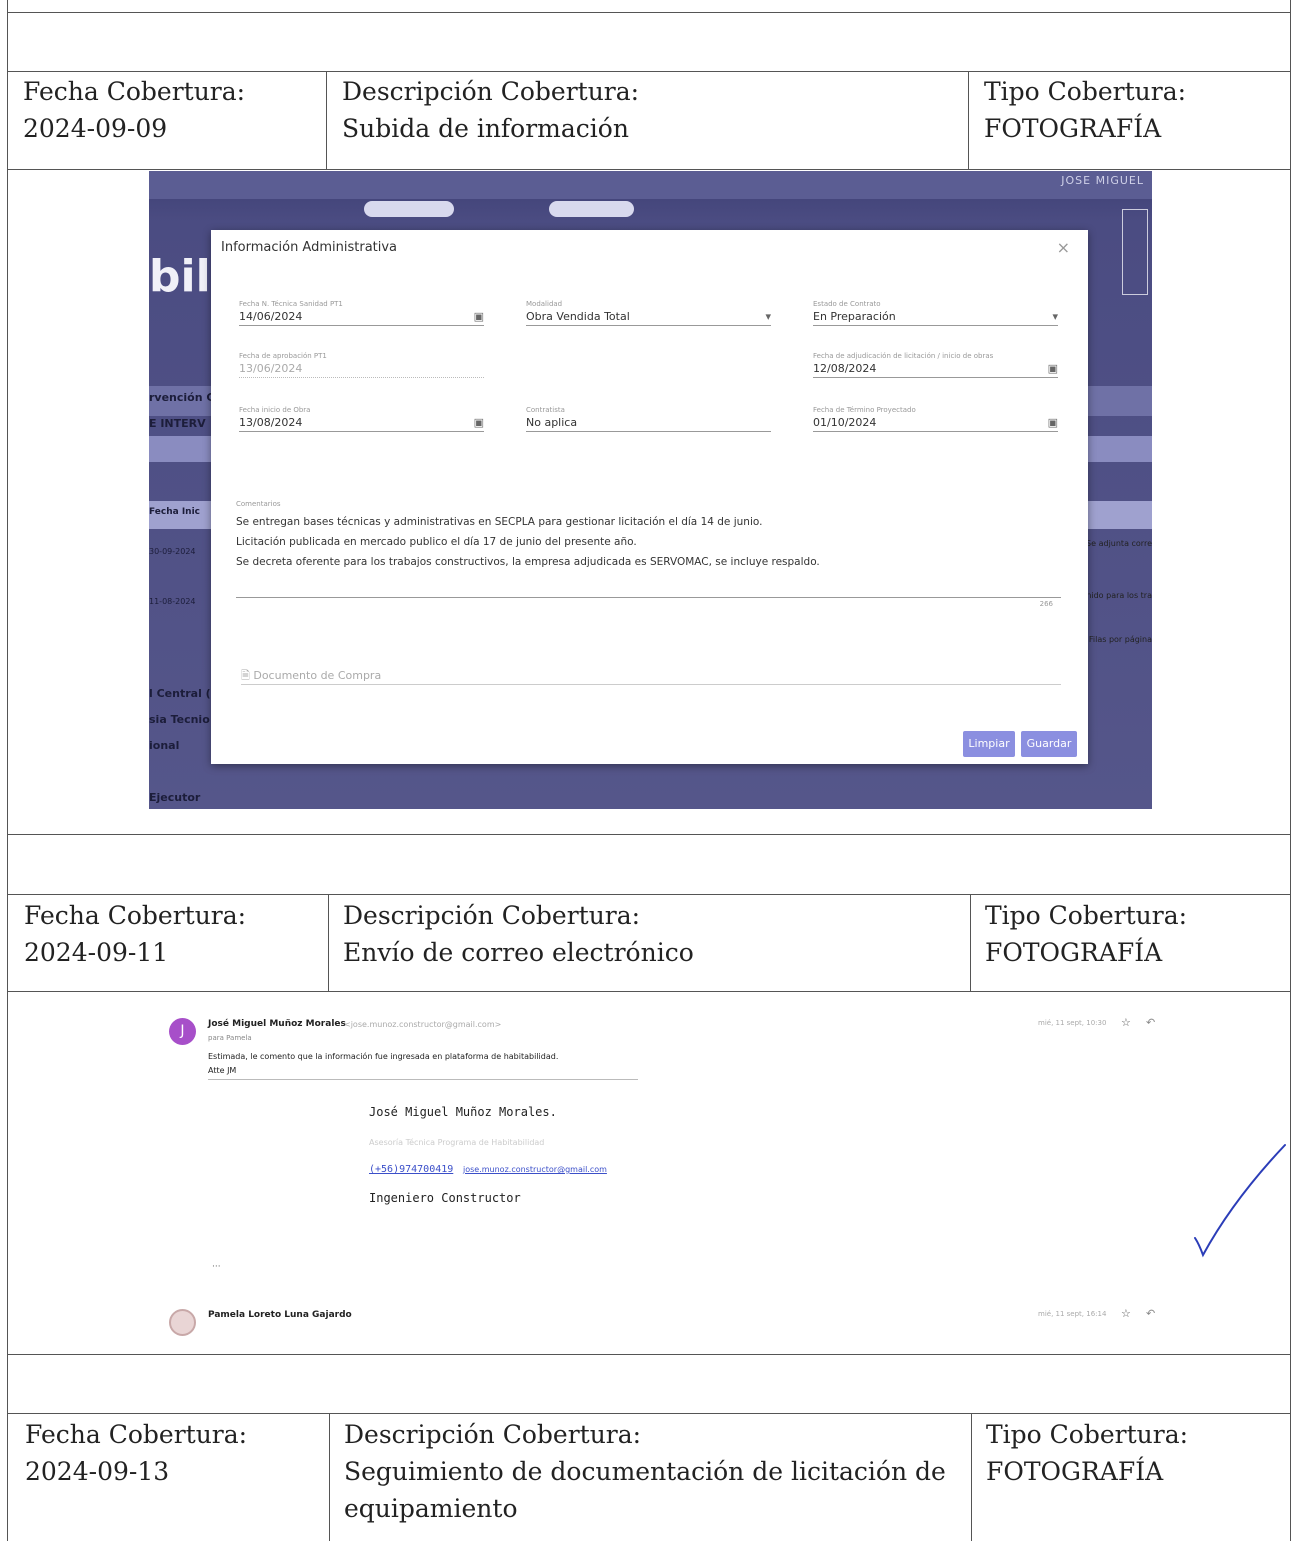  Describe the element at coordinates (222, 1070) in the screenshot. I see `email-body: Atte JM` at that location.